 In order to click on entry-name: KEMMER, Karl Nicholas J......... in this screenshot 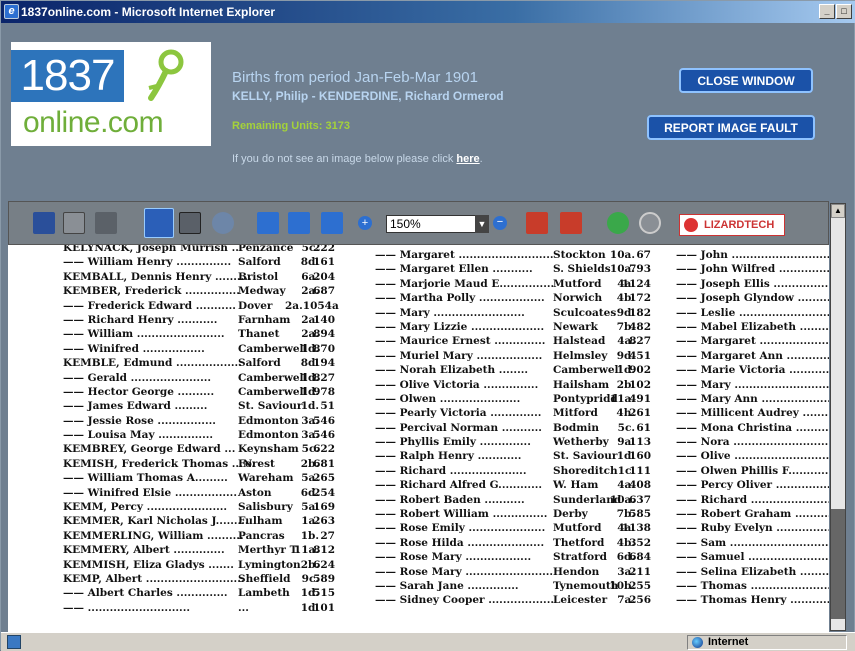, I will do `click(156, 521)`.